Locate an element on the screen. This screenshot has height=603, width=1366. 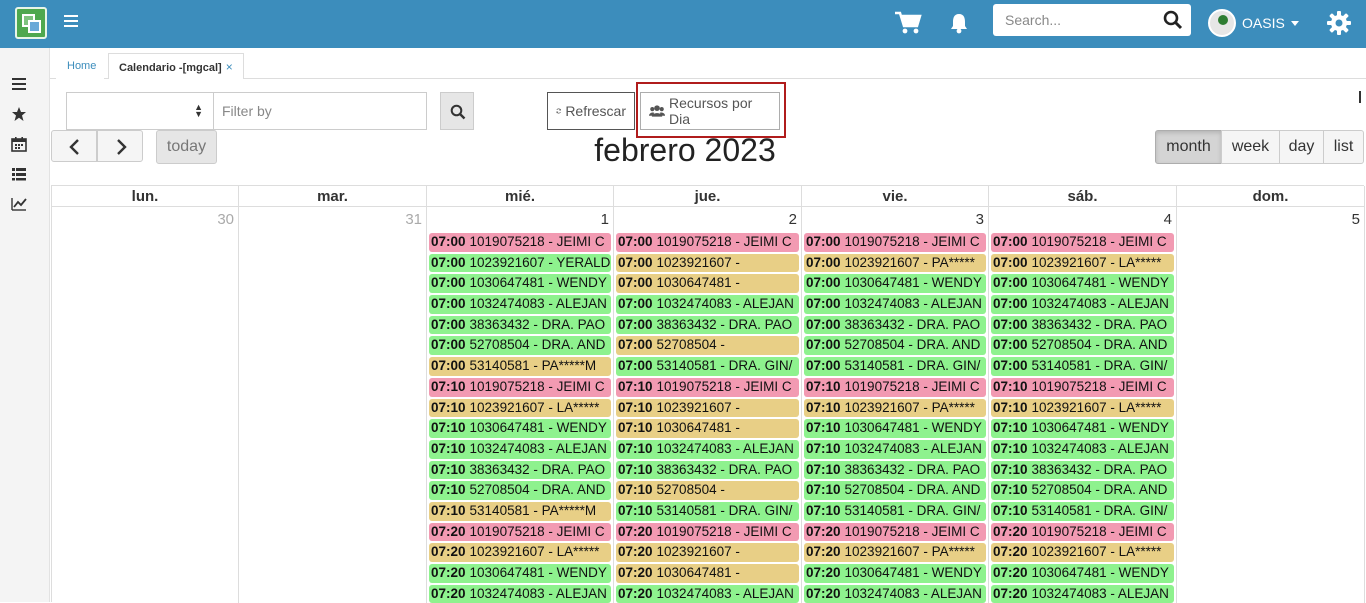
view-month-button: month is located at coordinates (1188, 147).